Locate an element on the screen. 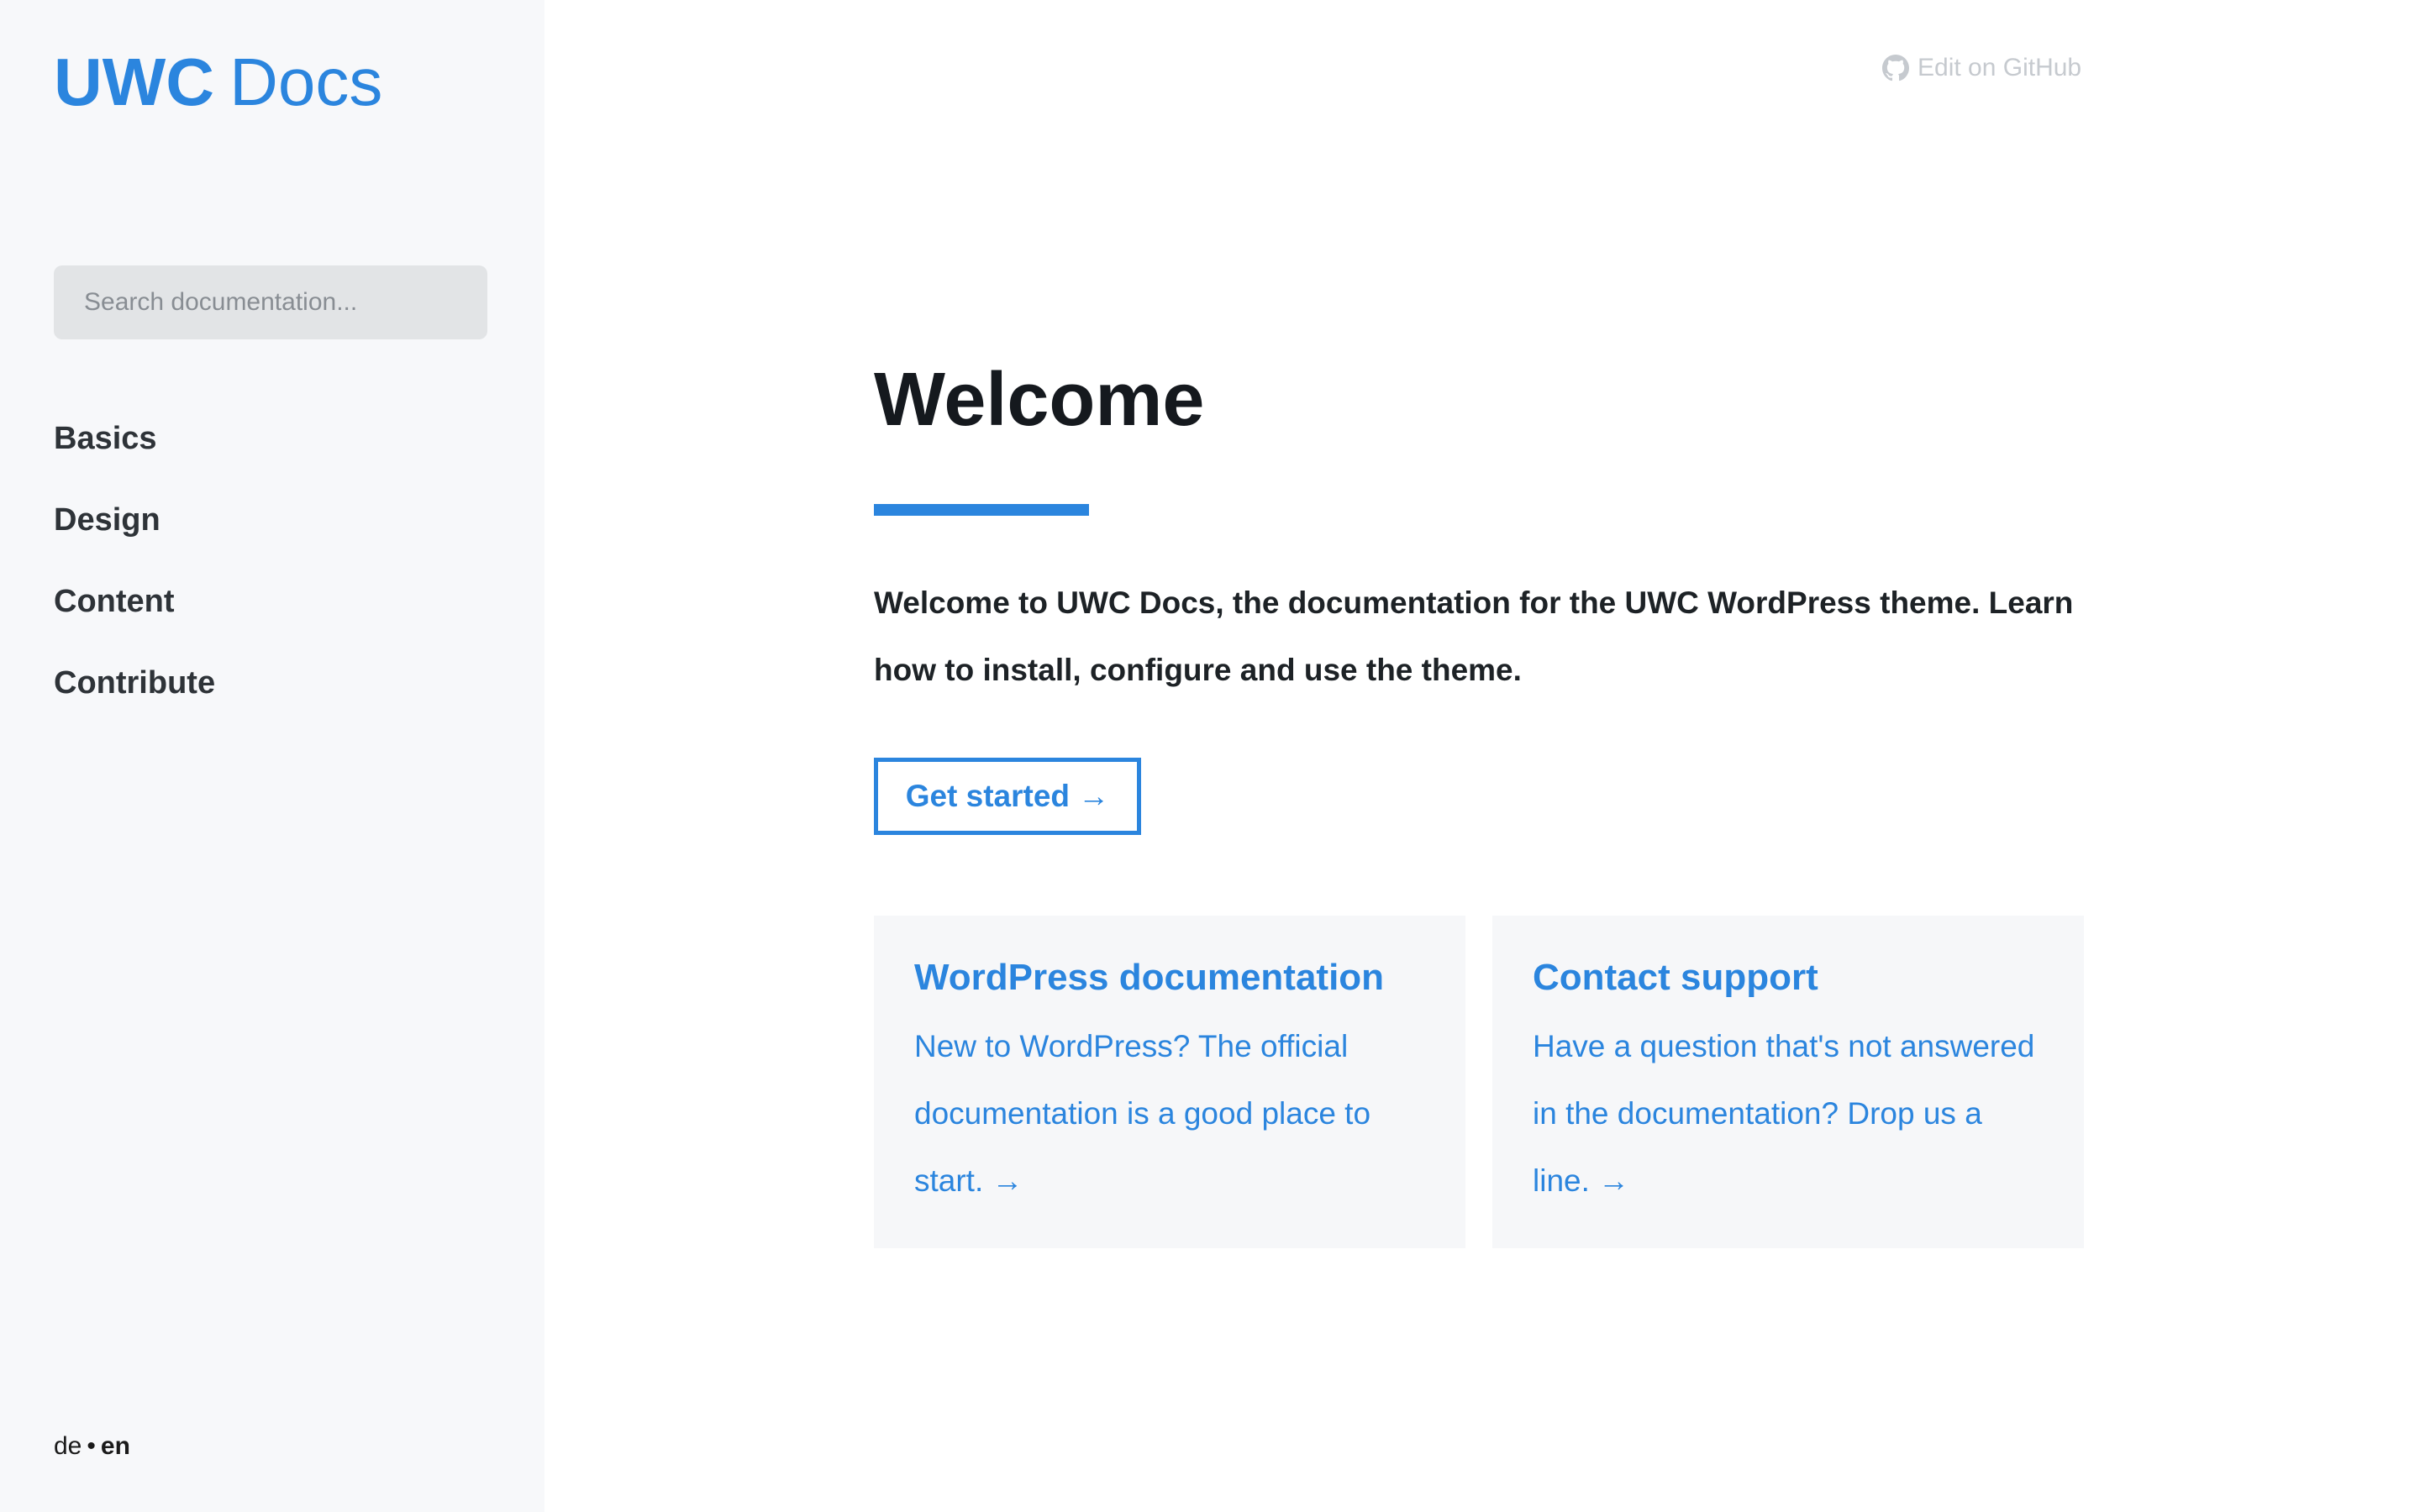 Image resolution: width=2420 pixels, height=1512 pixels. github-icon is located at coordinates (1895, 68).